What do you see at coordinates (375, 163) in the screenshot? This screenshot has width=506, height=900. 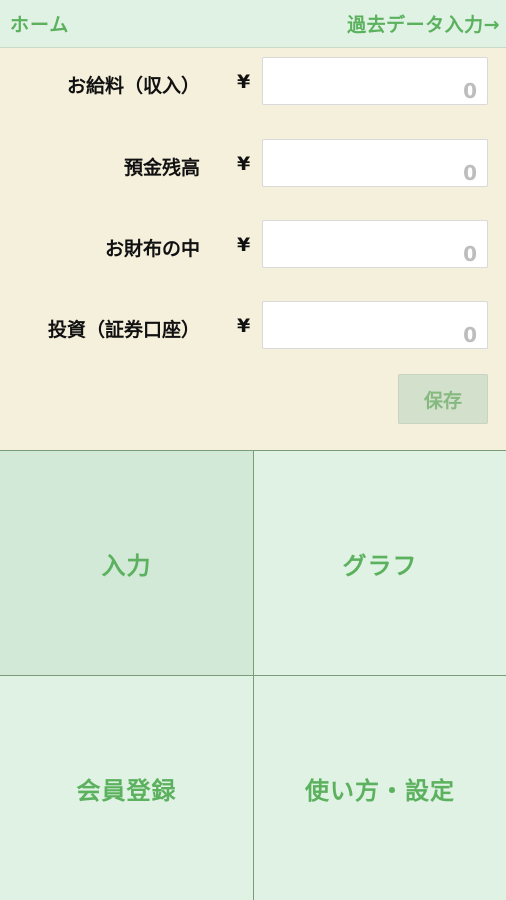 I see `deposit-input: 0` at bounding box center [375, 163].